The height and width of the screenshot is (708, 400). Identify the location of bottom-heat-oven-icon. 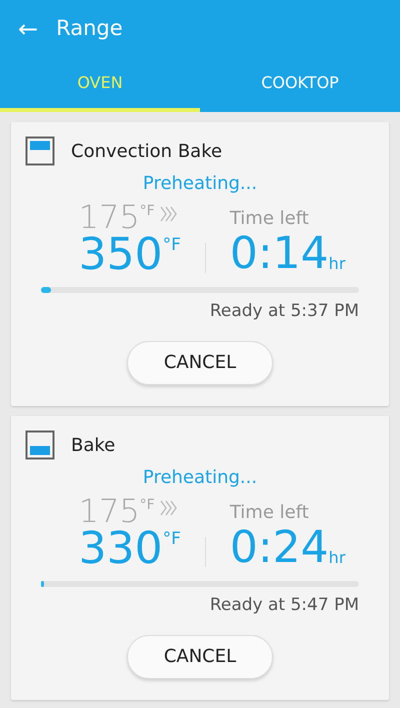
(40, 445).